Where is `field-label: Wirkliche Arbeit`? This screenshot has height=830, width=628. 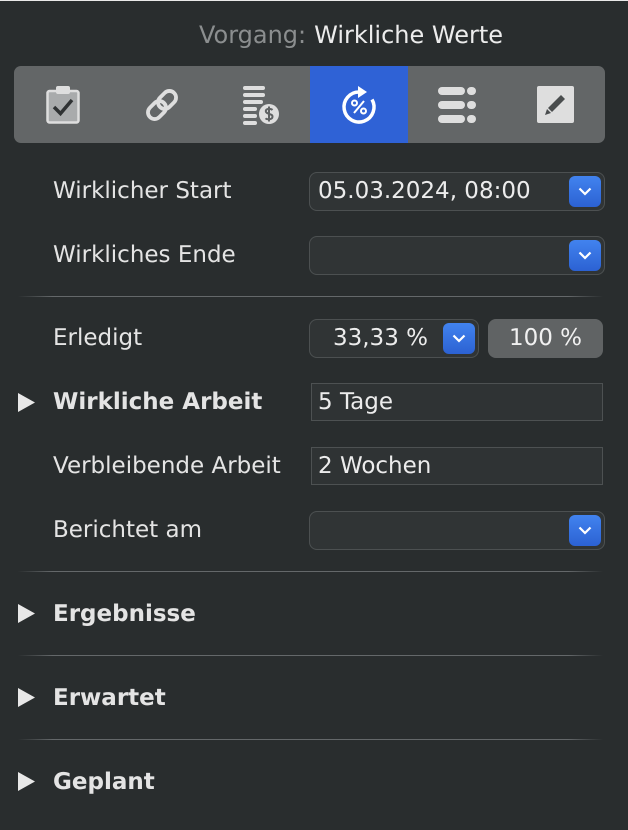 field-label: Wirkliche Arbeit is located at coordinates (157, 402).